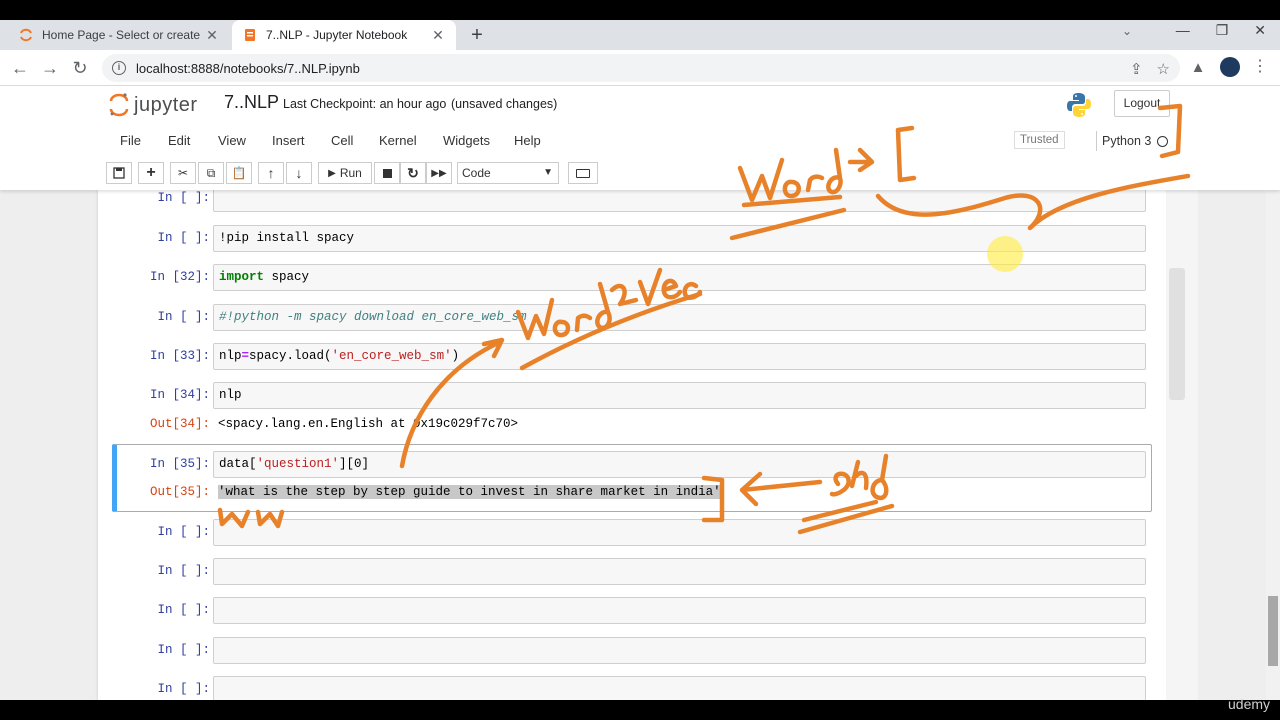 The height and width of the screenshot is (720, 1280). What do you see at coordinates (251, 102) in the screenshot?
I see `notebook-name: 7..NLP` at bounding box center [251, 102].